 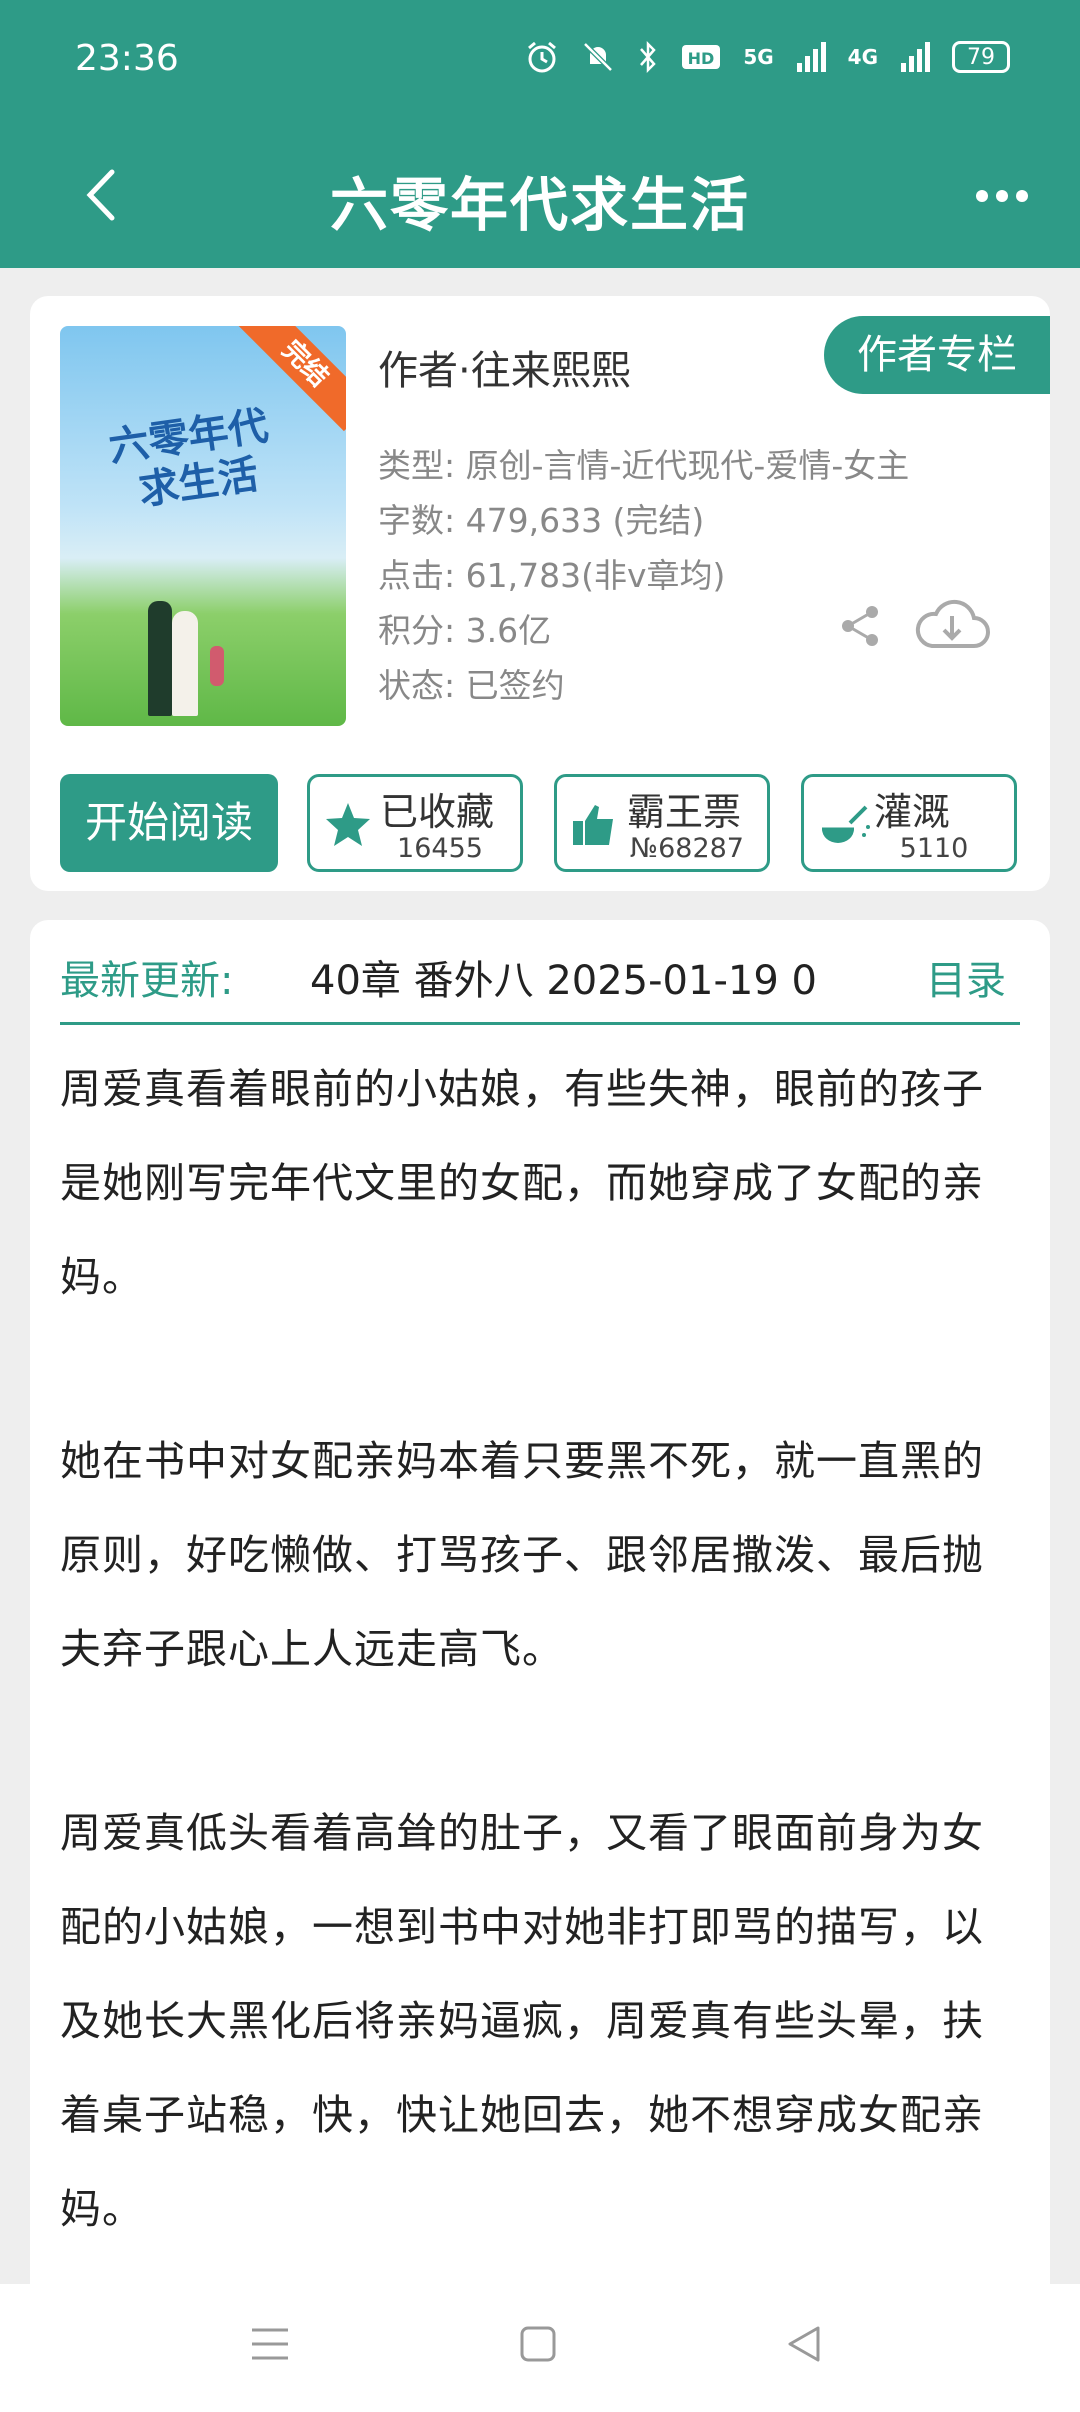 What do you see at coordinates (862, 57) in the screenshot?
I see `network-type-2: 4G` at bounding box center [862, 57].